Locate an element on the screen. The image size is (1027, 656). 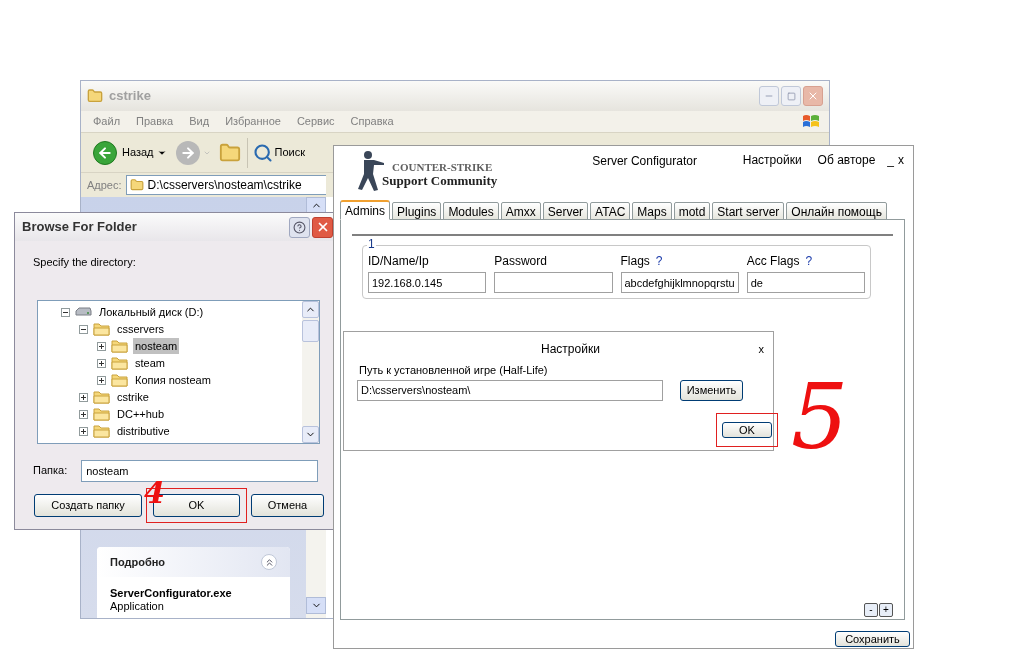
text-field: abcdefghijklmnopqrstu is located at coordinates (679, 282).